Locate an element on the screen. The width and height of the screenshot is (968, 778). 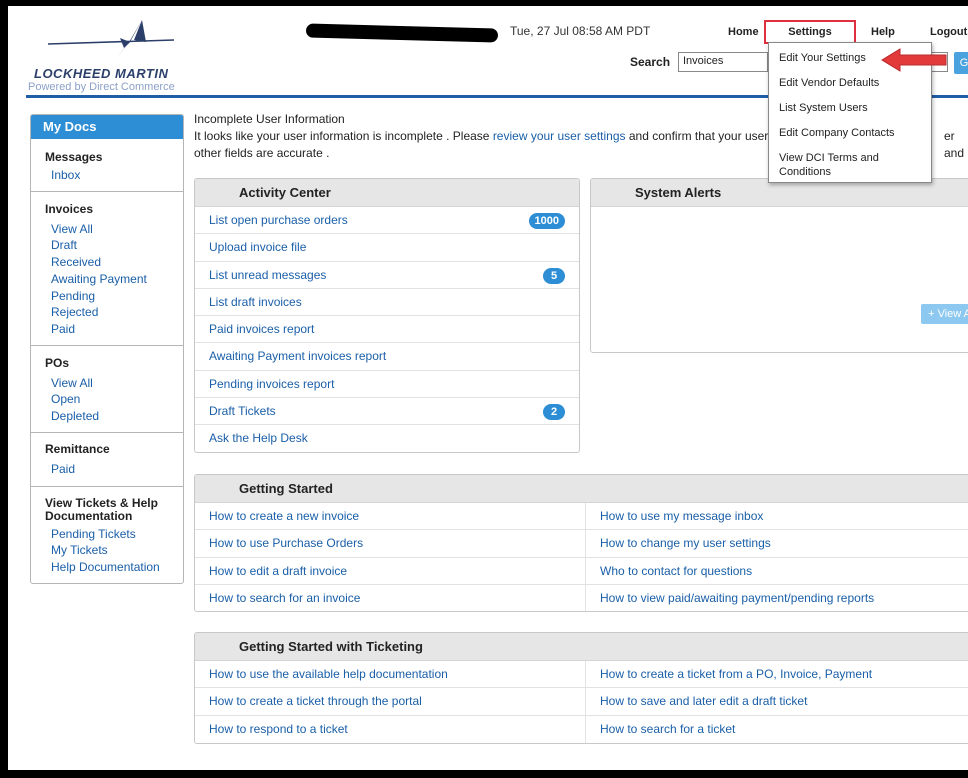
powered-by: Powered by Direct Commerce is located at coordinates (101, 87).